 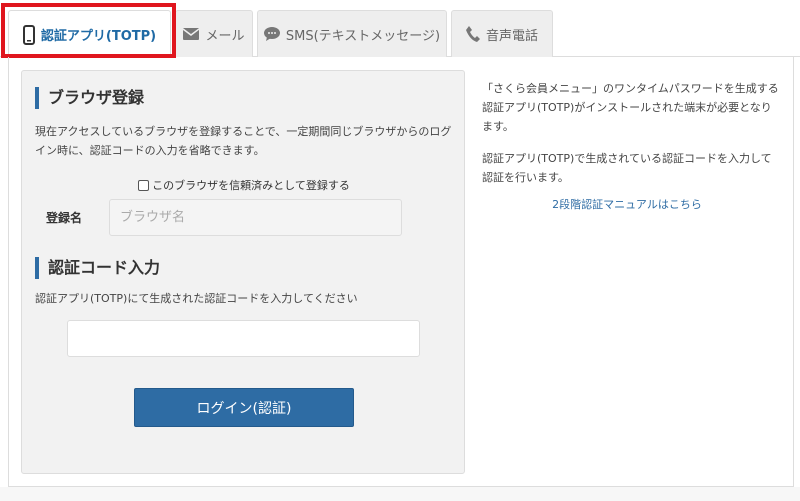 What do you see at coordinates (196, 298) in the screenshot?
I see `code-input-description: 認証アプリ(TOTP)にて生成された認証コードを入力してください` at bounding box center [196, 298].